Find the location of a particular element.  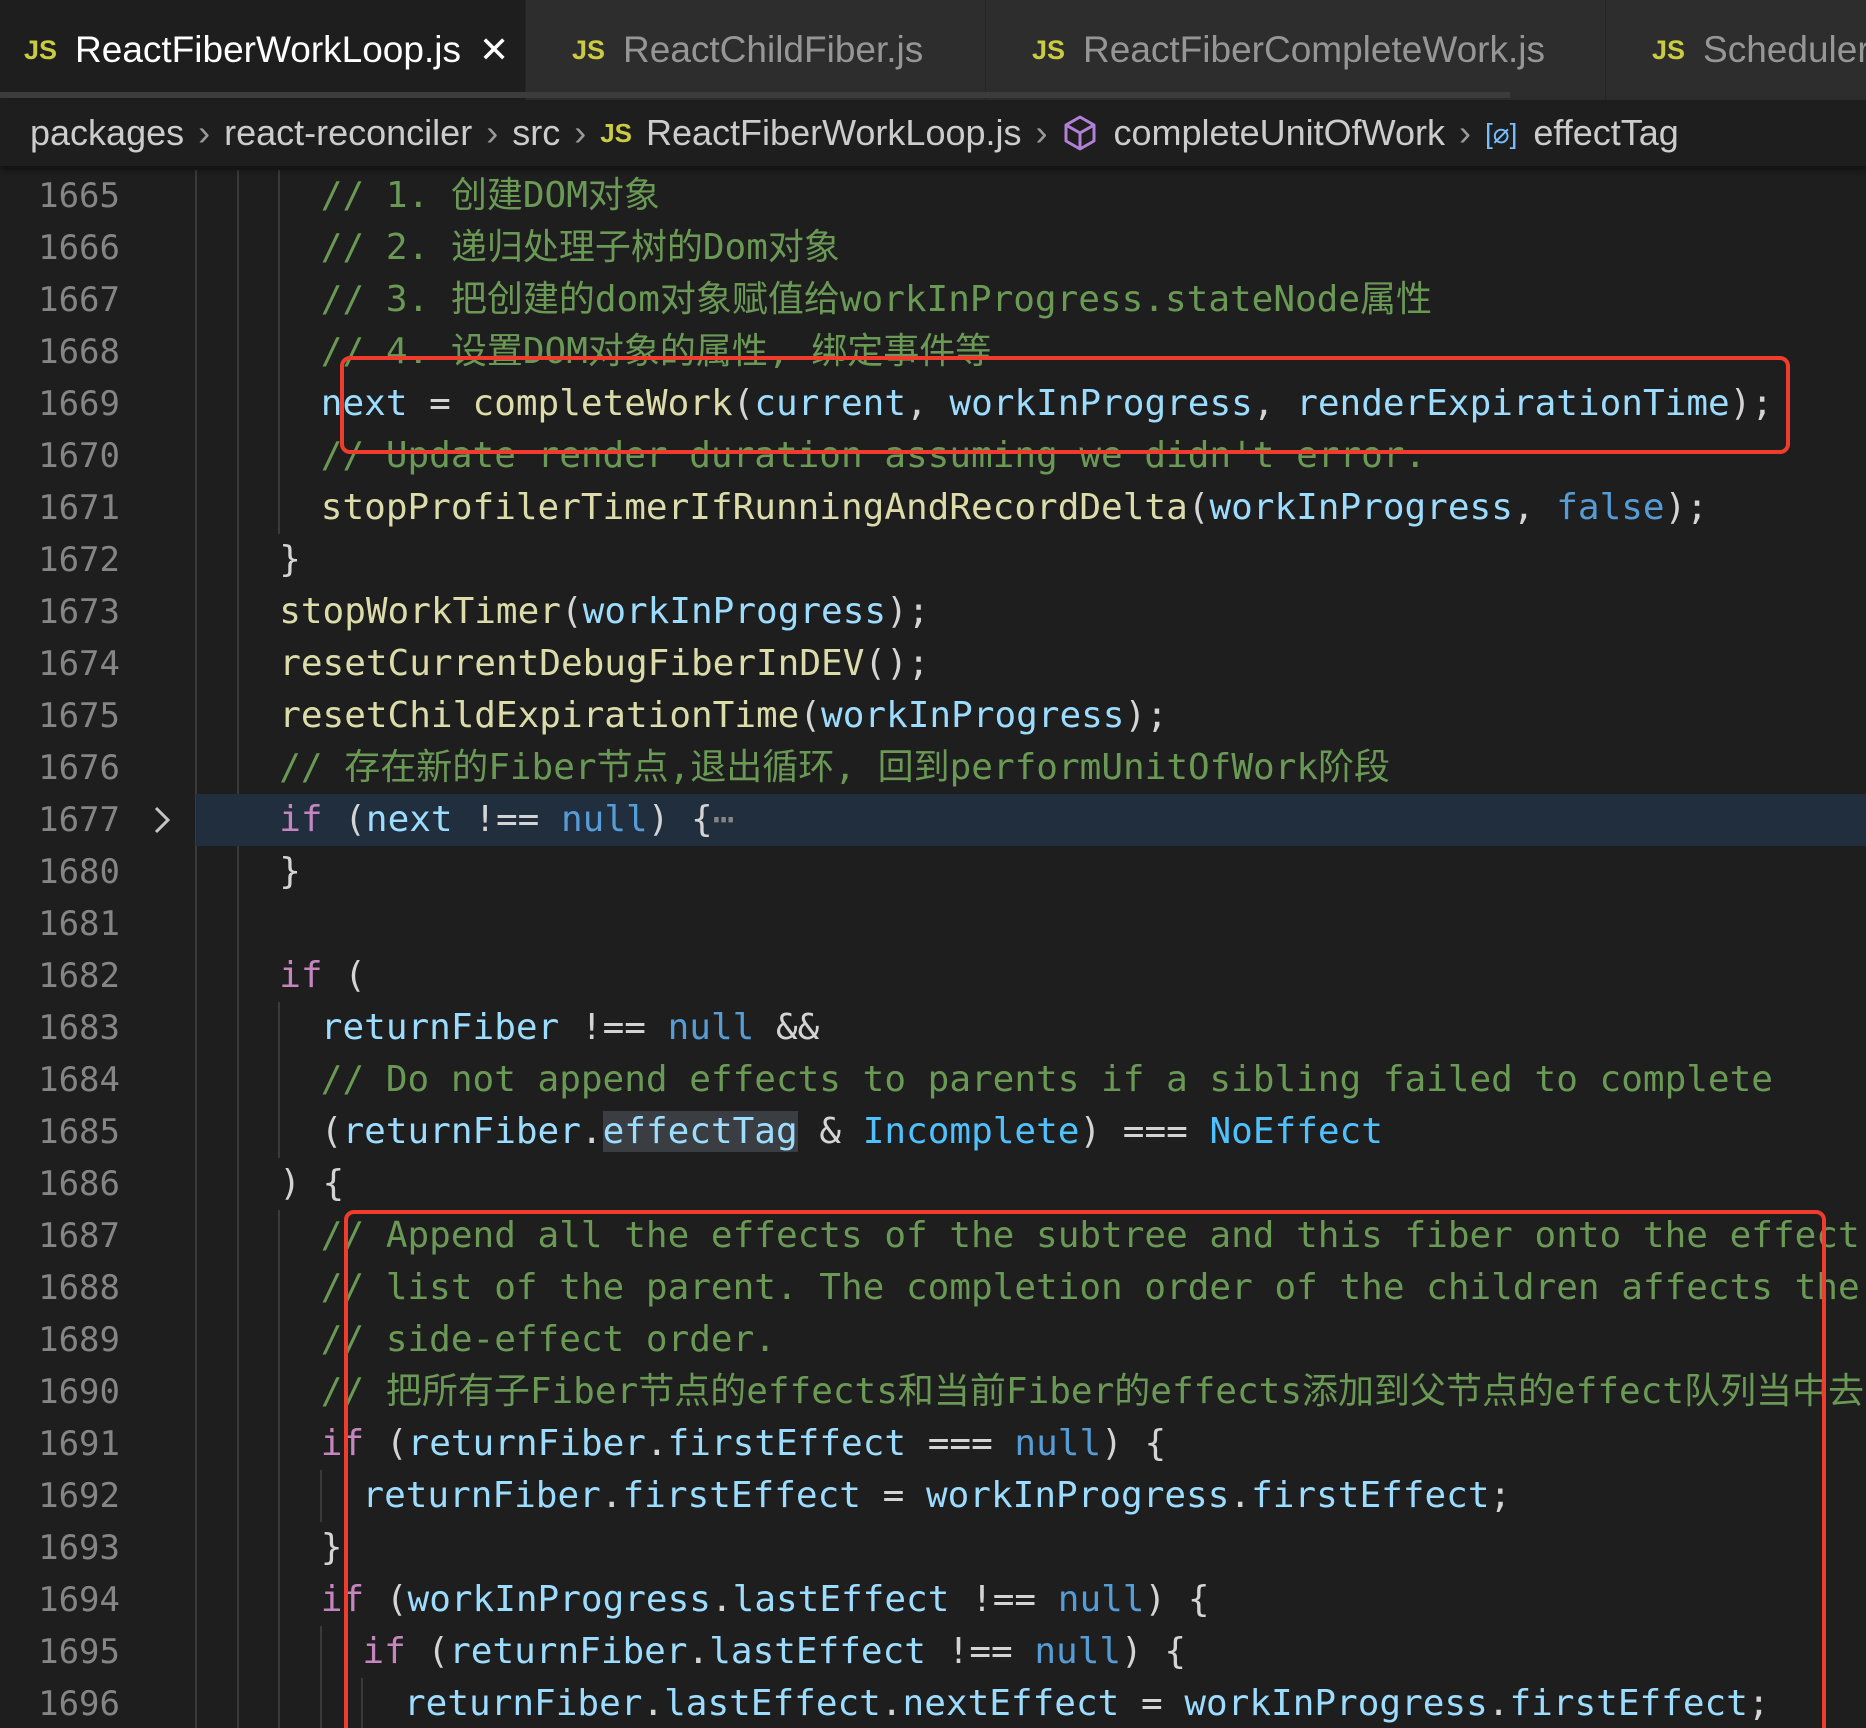

line-number: 1671 is located at coordinates (79, 508).